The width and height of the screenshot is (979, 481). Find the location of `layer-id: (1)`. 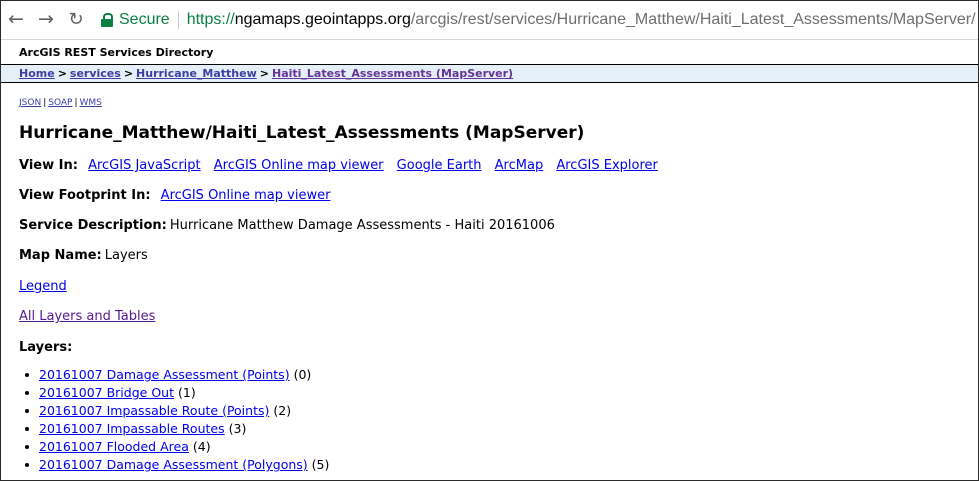

layer-id: (1) is located at coordinates (186, 392).